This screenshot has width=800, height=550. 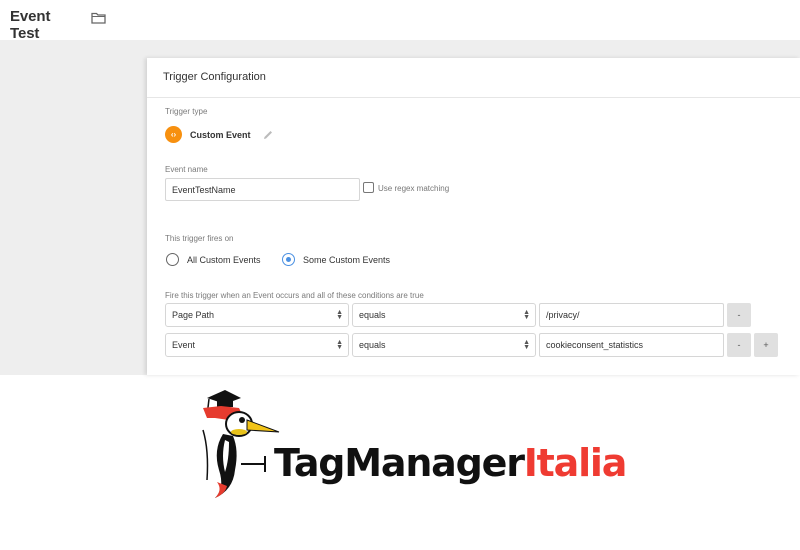 What do you see at coordinates (268, 135) in the screenshot?
I see `pencil-icon` at bounding box center [268, 135].